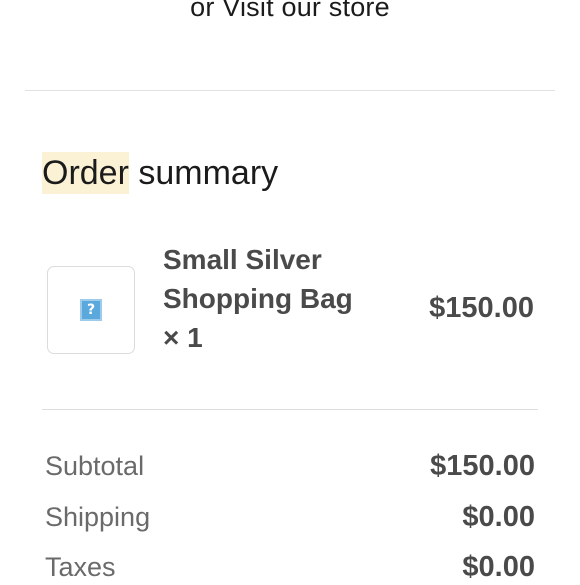 This screenshot has width=580, height=585. What do you see at coordinates (98, 516) in the screenshot?
I see `shipping-label: Shipping` at bounding box center [98, 516].